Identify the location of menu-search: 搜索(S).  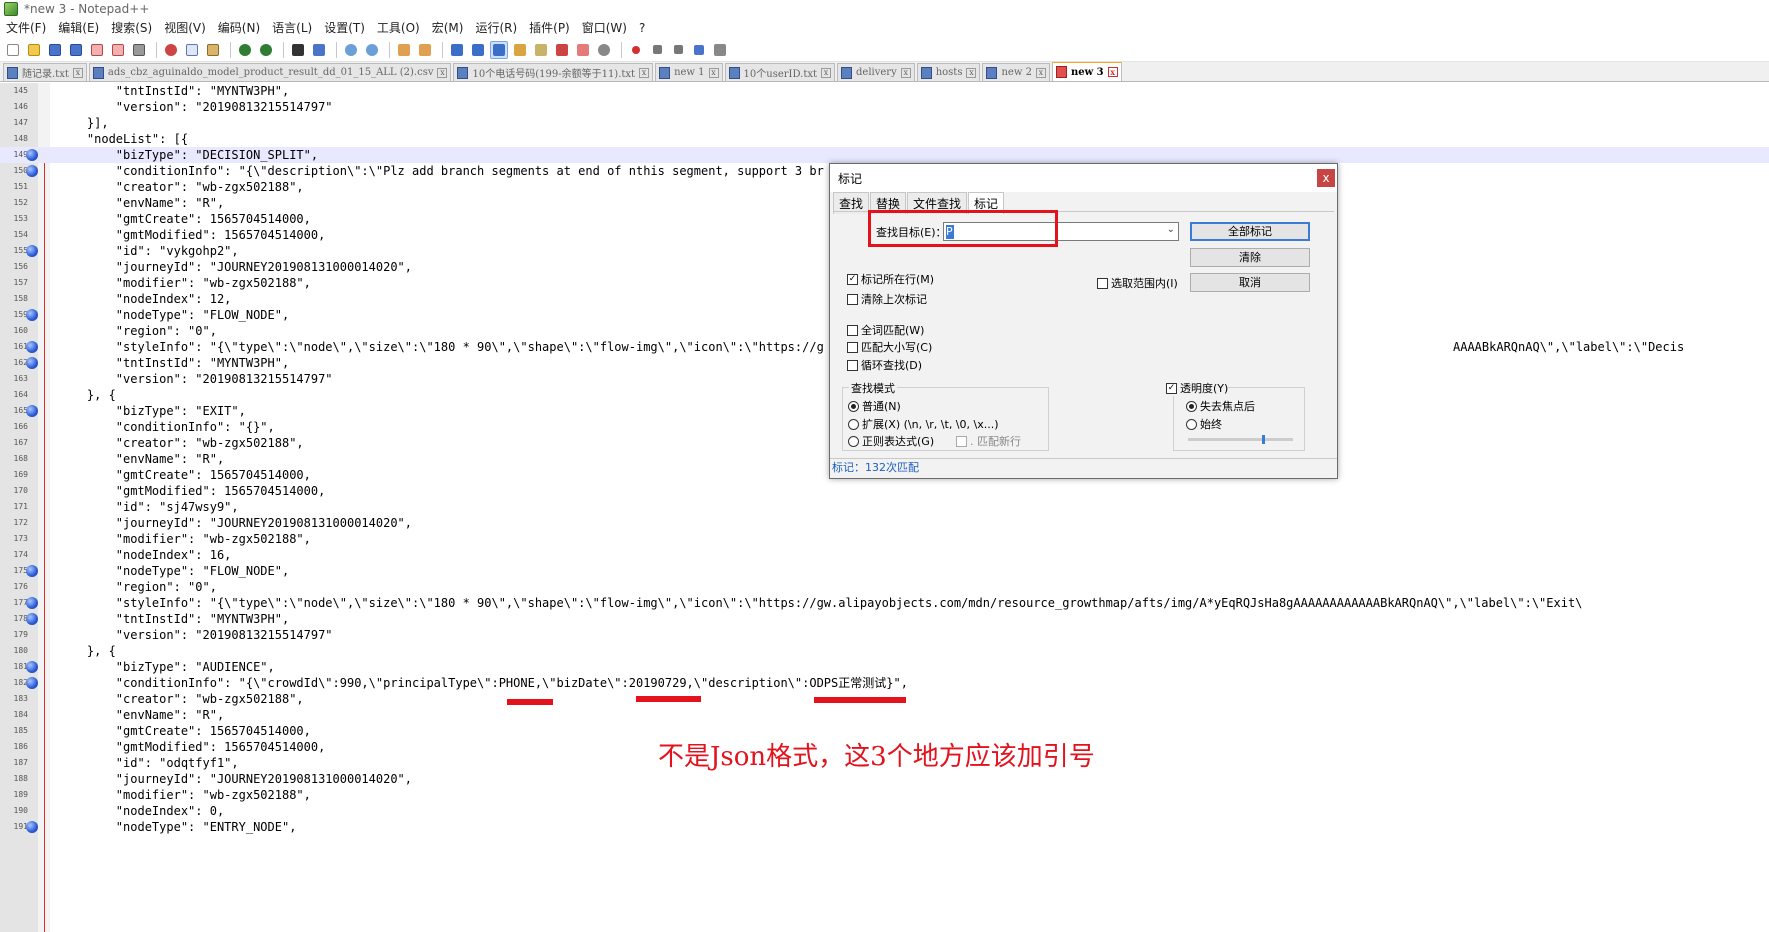
(131, 27).